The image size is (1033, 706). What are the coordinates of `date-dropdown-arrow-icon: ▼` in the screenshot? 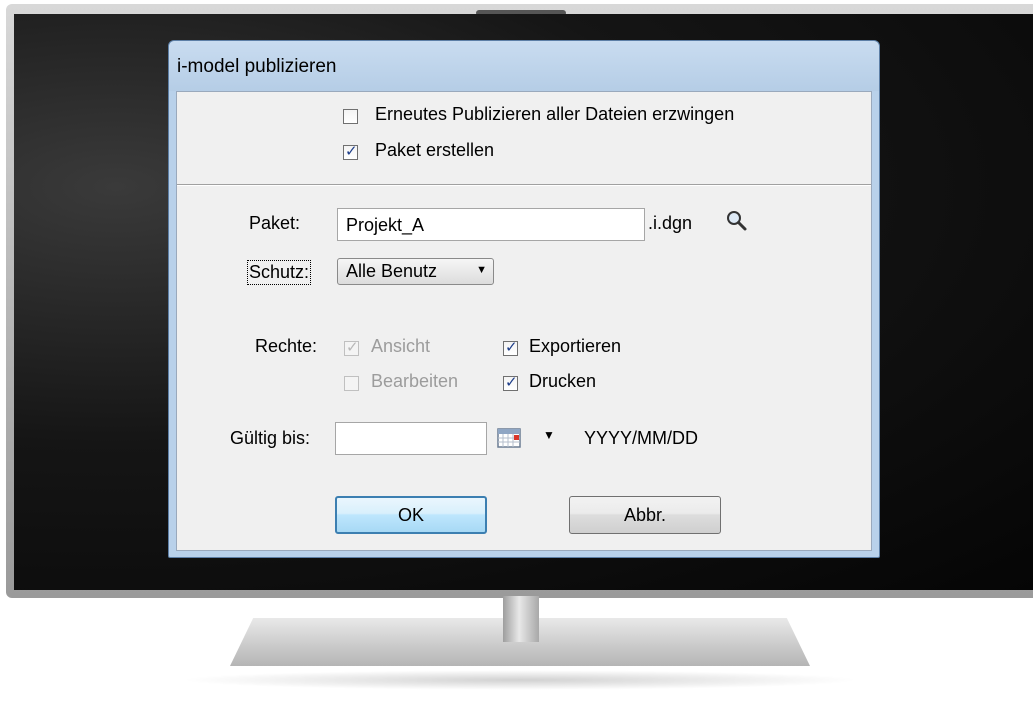 It's located at (549, 435).